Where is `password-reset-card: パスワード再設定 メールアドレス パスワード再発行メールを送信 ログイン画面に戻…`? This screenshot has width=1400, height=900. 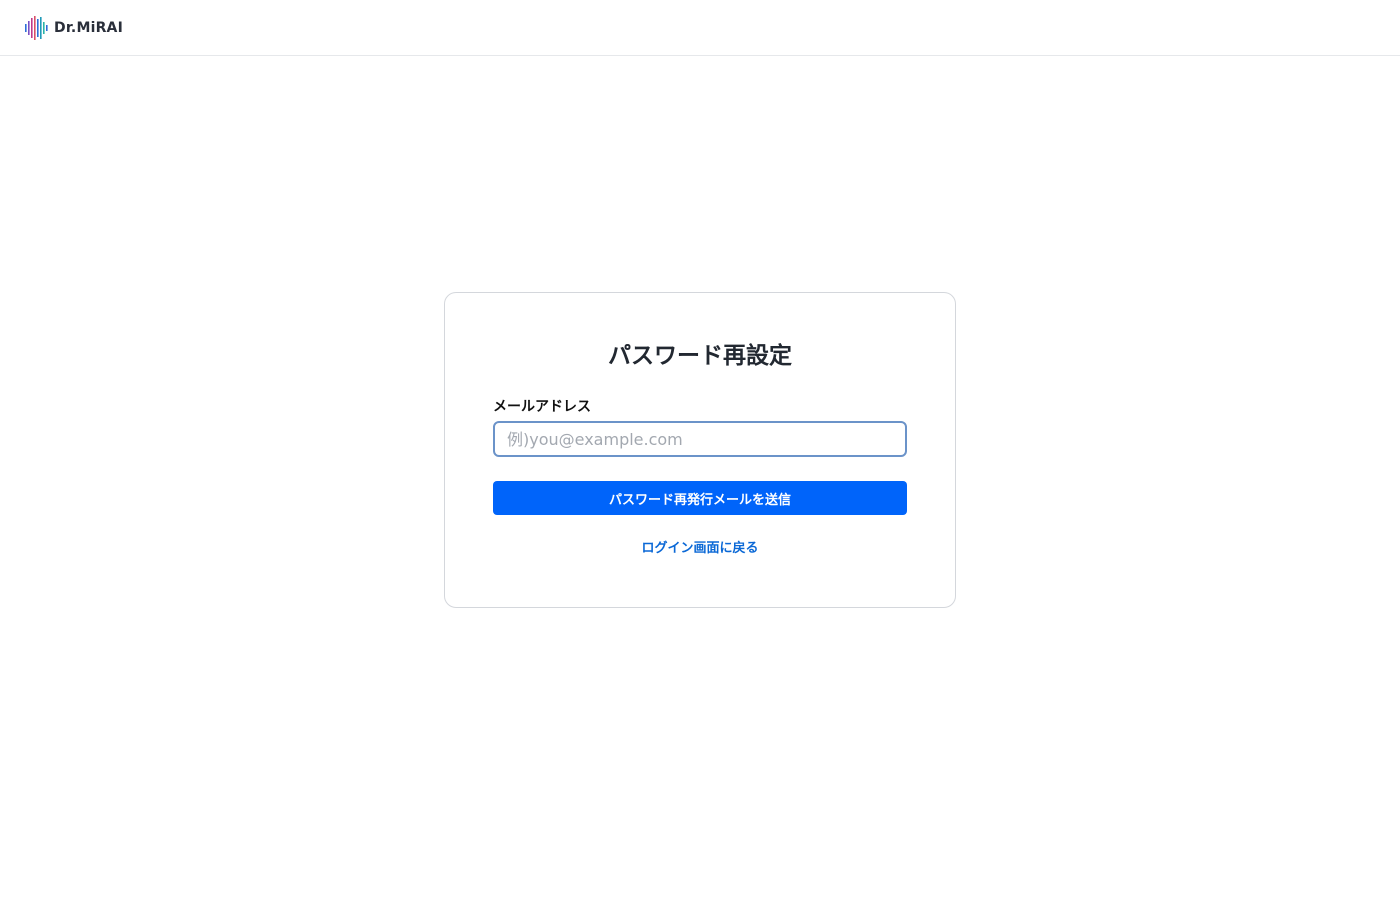
password-reset-card: パスワード再設定 メールアドレス パスワード再発行メールを送信 ログイン画面に戻… is located at coordinates (700, 450).